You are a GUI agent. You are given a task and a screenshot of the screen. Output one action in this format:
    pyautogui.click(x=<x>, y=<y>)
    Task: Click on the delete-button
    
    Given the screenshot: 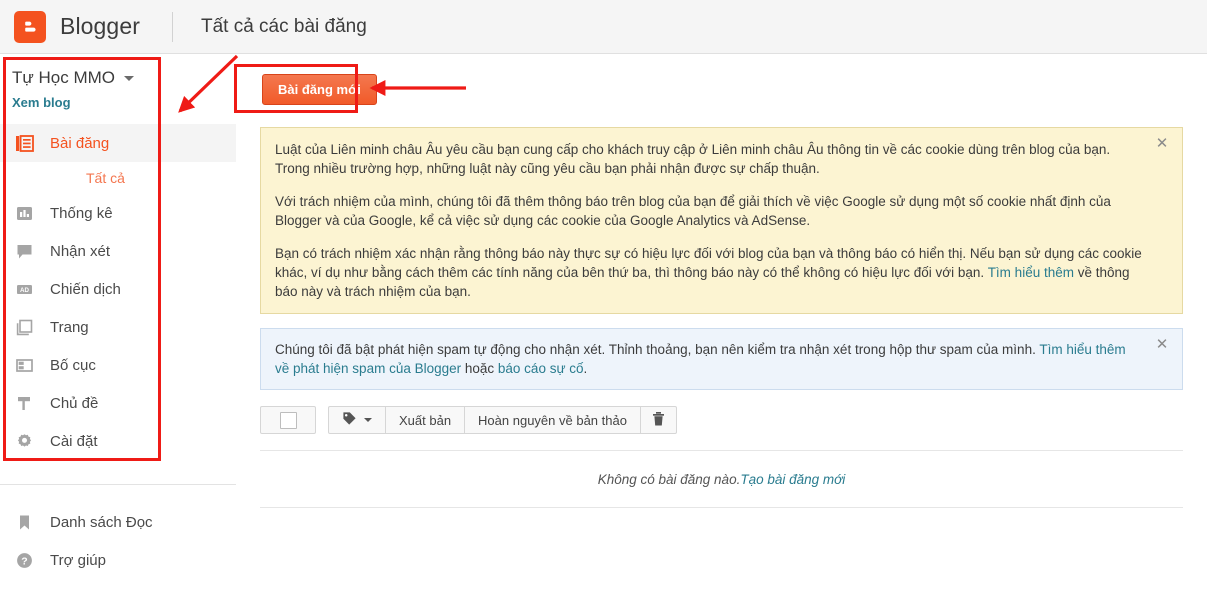 What is the action you would take?
    pyautogui.click(x=658, y=420)
    